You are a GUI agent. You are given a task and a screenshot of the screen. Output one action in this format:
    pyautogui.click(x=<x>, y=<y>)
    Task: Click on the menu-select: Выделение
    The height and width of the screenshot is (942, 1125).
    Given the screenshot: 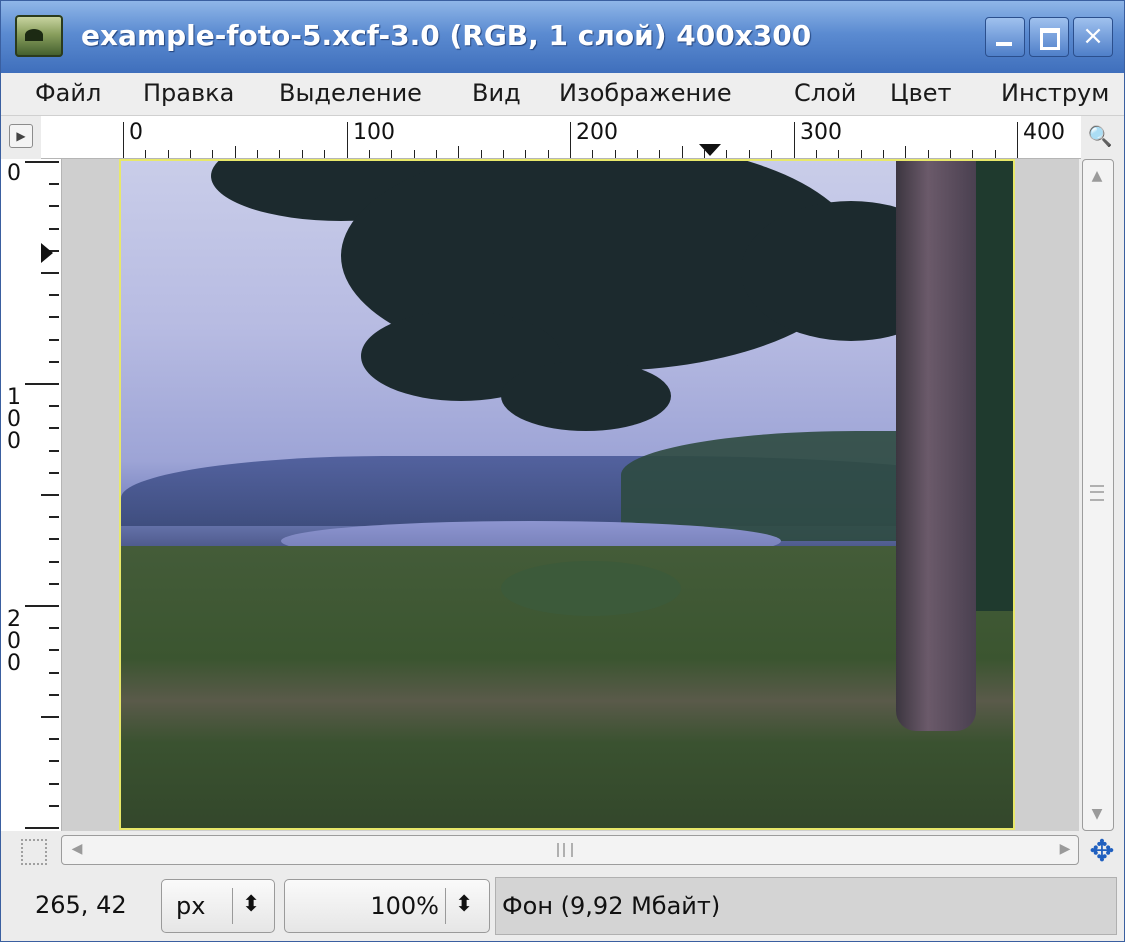 What is the action you would take?
    pyautogui.click(x=350, y=93)
    